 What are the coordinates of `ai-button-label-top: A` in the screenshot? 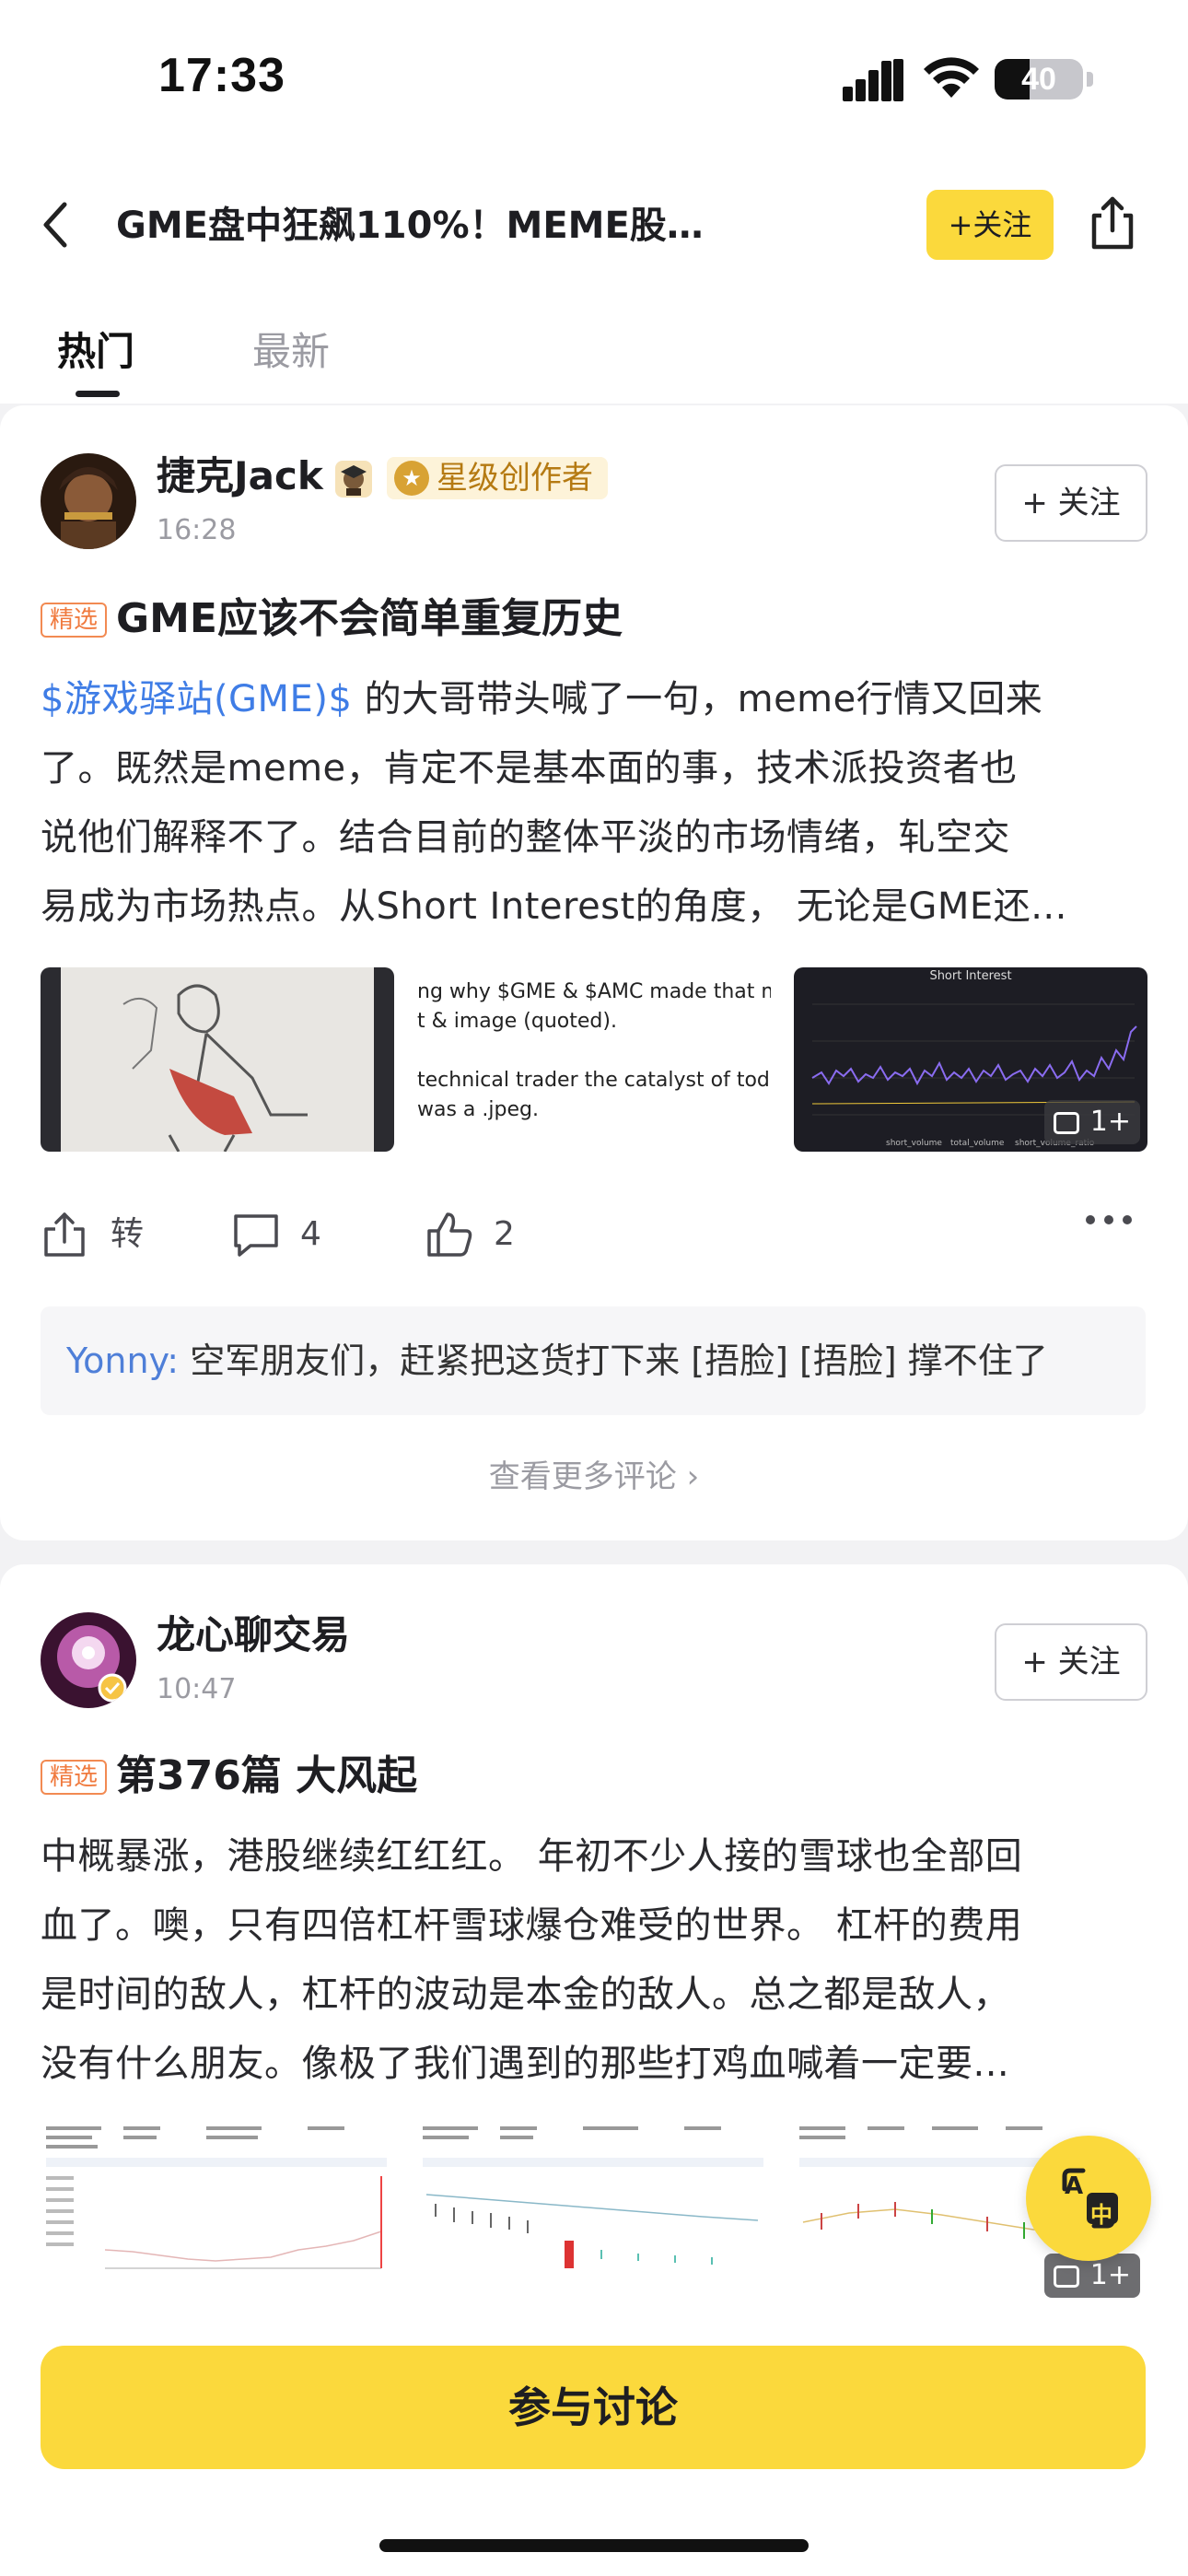 It's located at (1074, 2186).